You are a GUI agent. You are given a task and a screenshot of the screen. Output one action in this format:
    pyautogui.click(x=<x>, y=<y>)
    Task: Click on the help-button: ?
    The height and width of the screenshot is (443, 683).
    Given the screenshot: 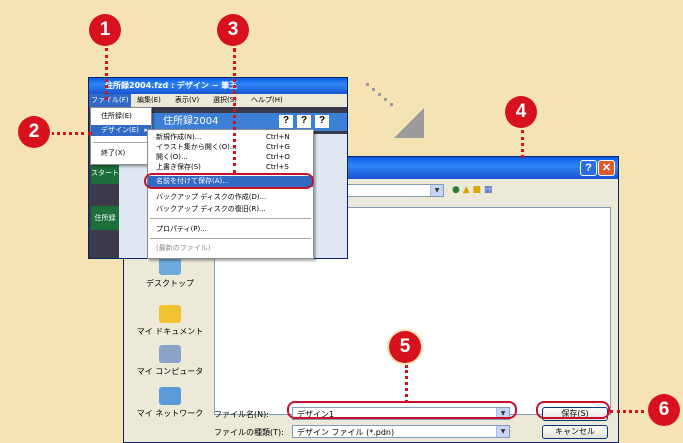 What is the action you would take?
    pyautogui.click(x=588, y=168)
    